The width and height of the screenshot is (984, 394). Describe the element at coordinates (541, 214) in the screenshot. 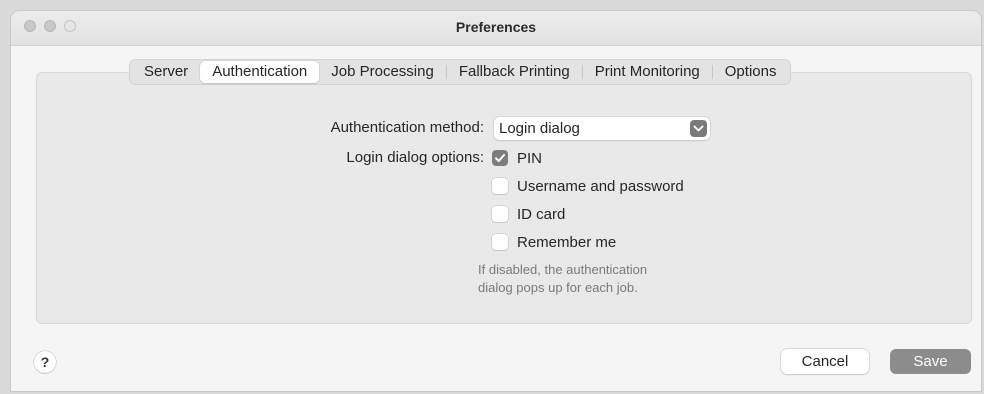

I see `id-card-label: ID card` at that location.